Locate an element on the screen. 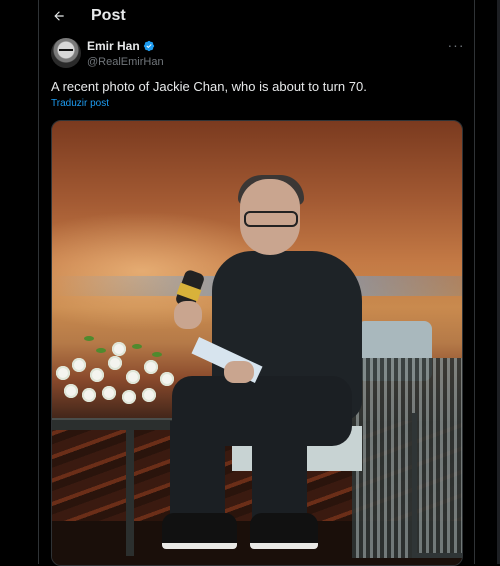 The width and height of the screenshot is (500, 566). author-handle: @RealEmirHan is located at coordinates (125, 62).